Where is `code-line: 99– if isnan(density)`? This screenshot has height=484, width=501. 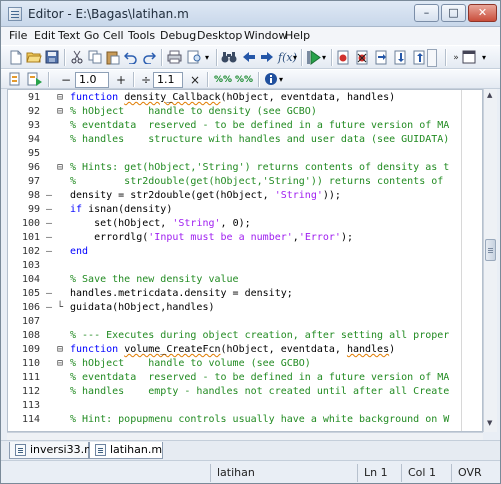 code-line: 99– if isnan(density) is located at coordinates (245, 210).